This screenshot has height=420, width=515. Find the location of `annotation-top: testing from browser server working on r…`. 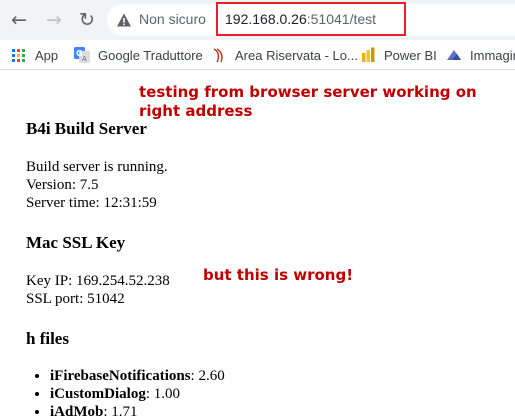

annotation-top: testing from browser server working on r… is located at coordinates (308, 101).